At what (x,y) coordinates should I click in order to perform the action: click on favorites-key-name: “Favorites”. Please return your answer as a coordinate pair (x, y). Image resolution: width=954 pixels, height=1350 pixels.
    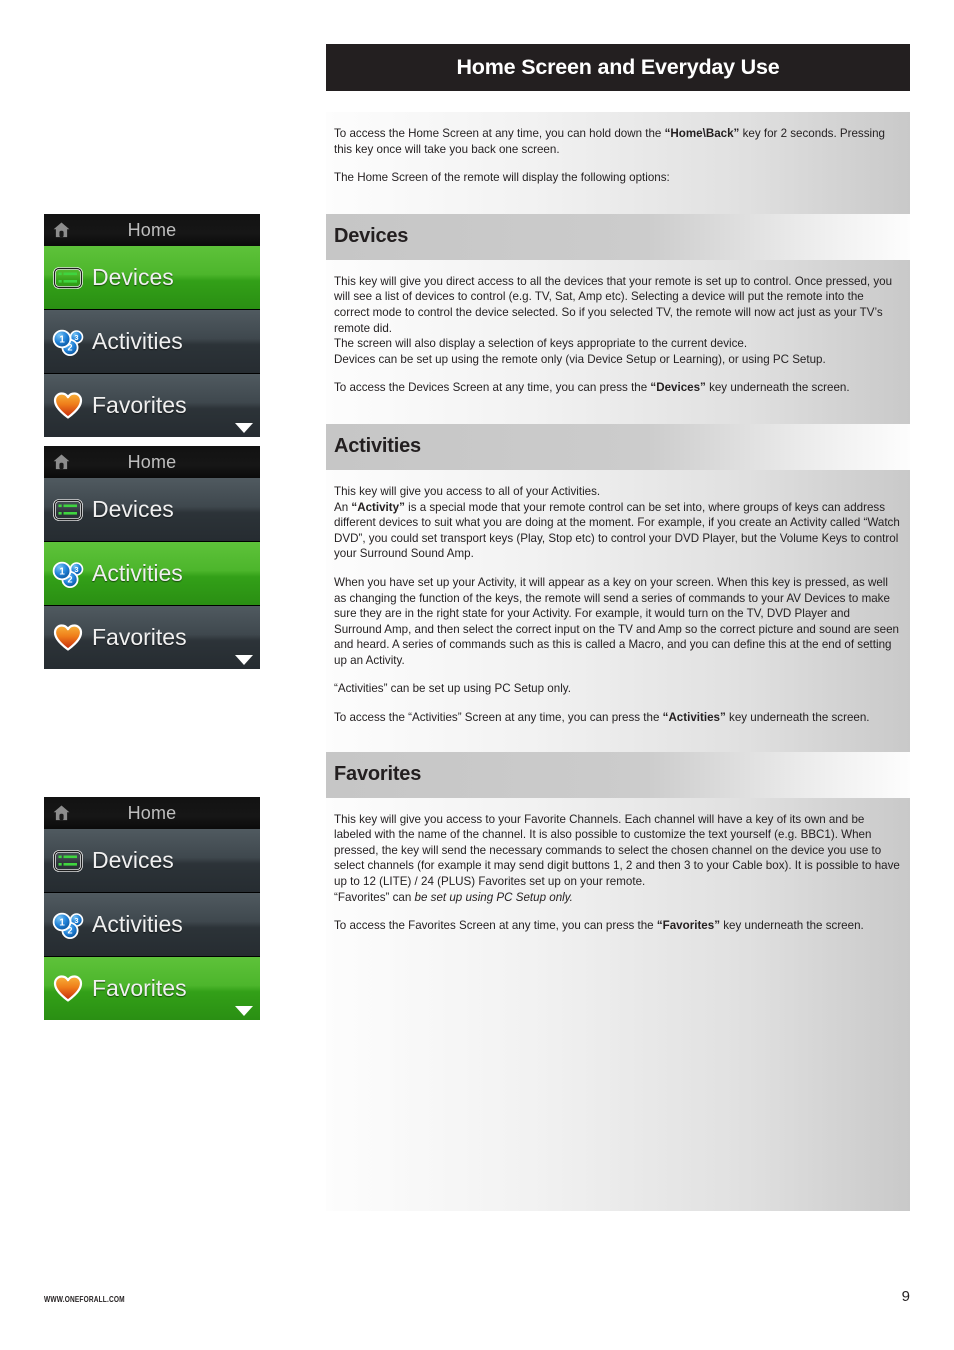
    Looking at the image, I should click on (688, 926).